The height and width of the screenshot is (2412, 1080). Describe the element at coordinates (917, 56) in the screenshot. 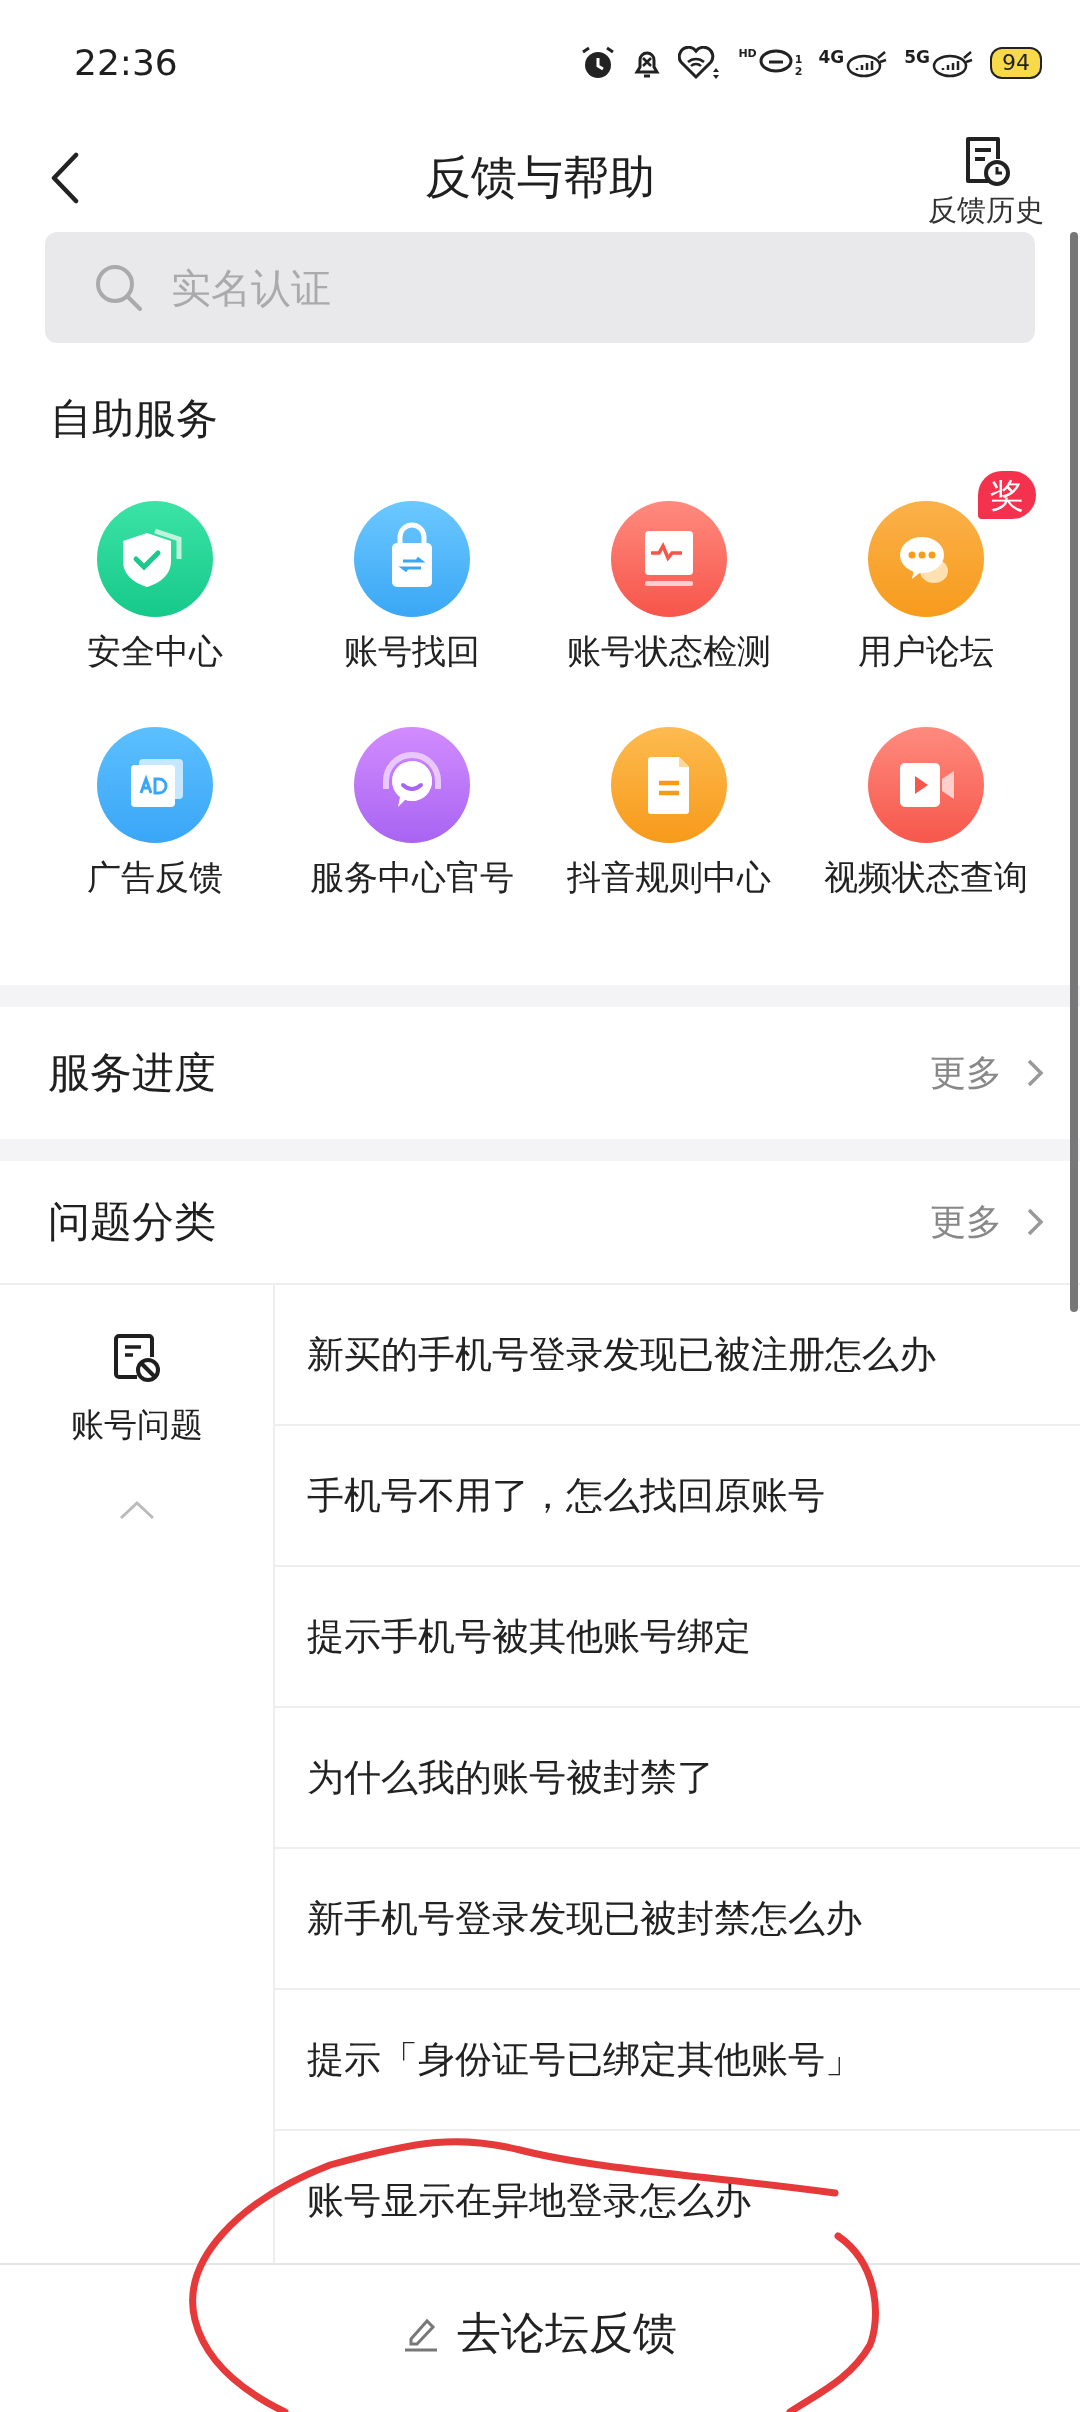

I see `network-type: 5G` at that location.